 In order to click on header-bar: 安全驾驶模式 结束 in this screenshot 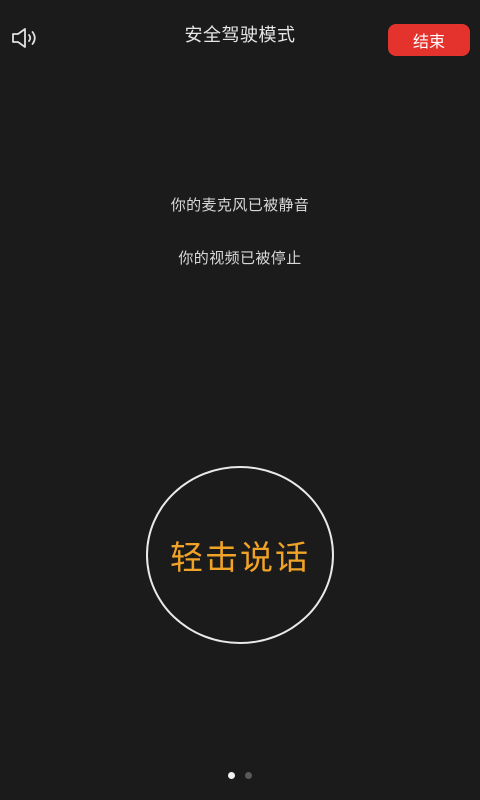, I will do `click(240, 34)`.